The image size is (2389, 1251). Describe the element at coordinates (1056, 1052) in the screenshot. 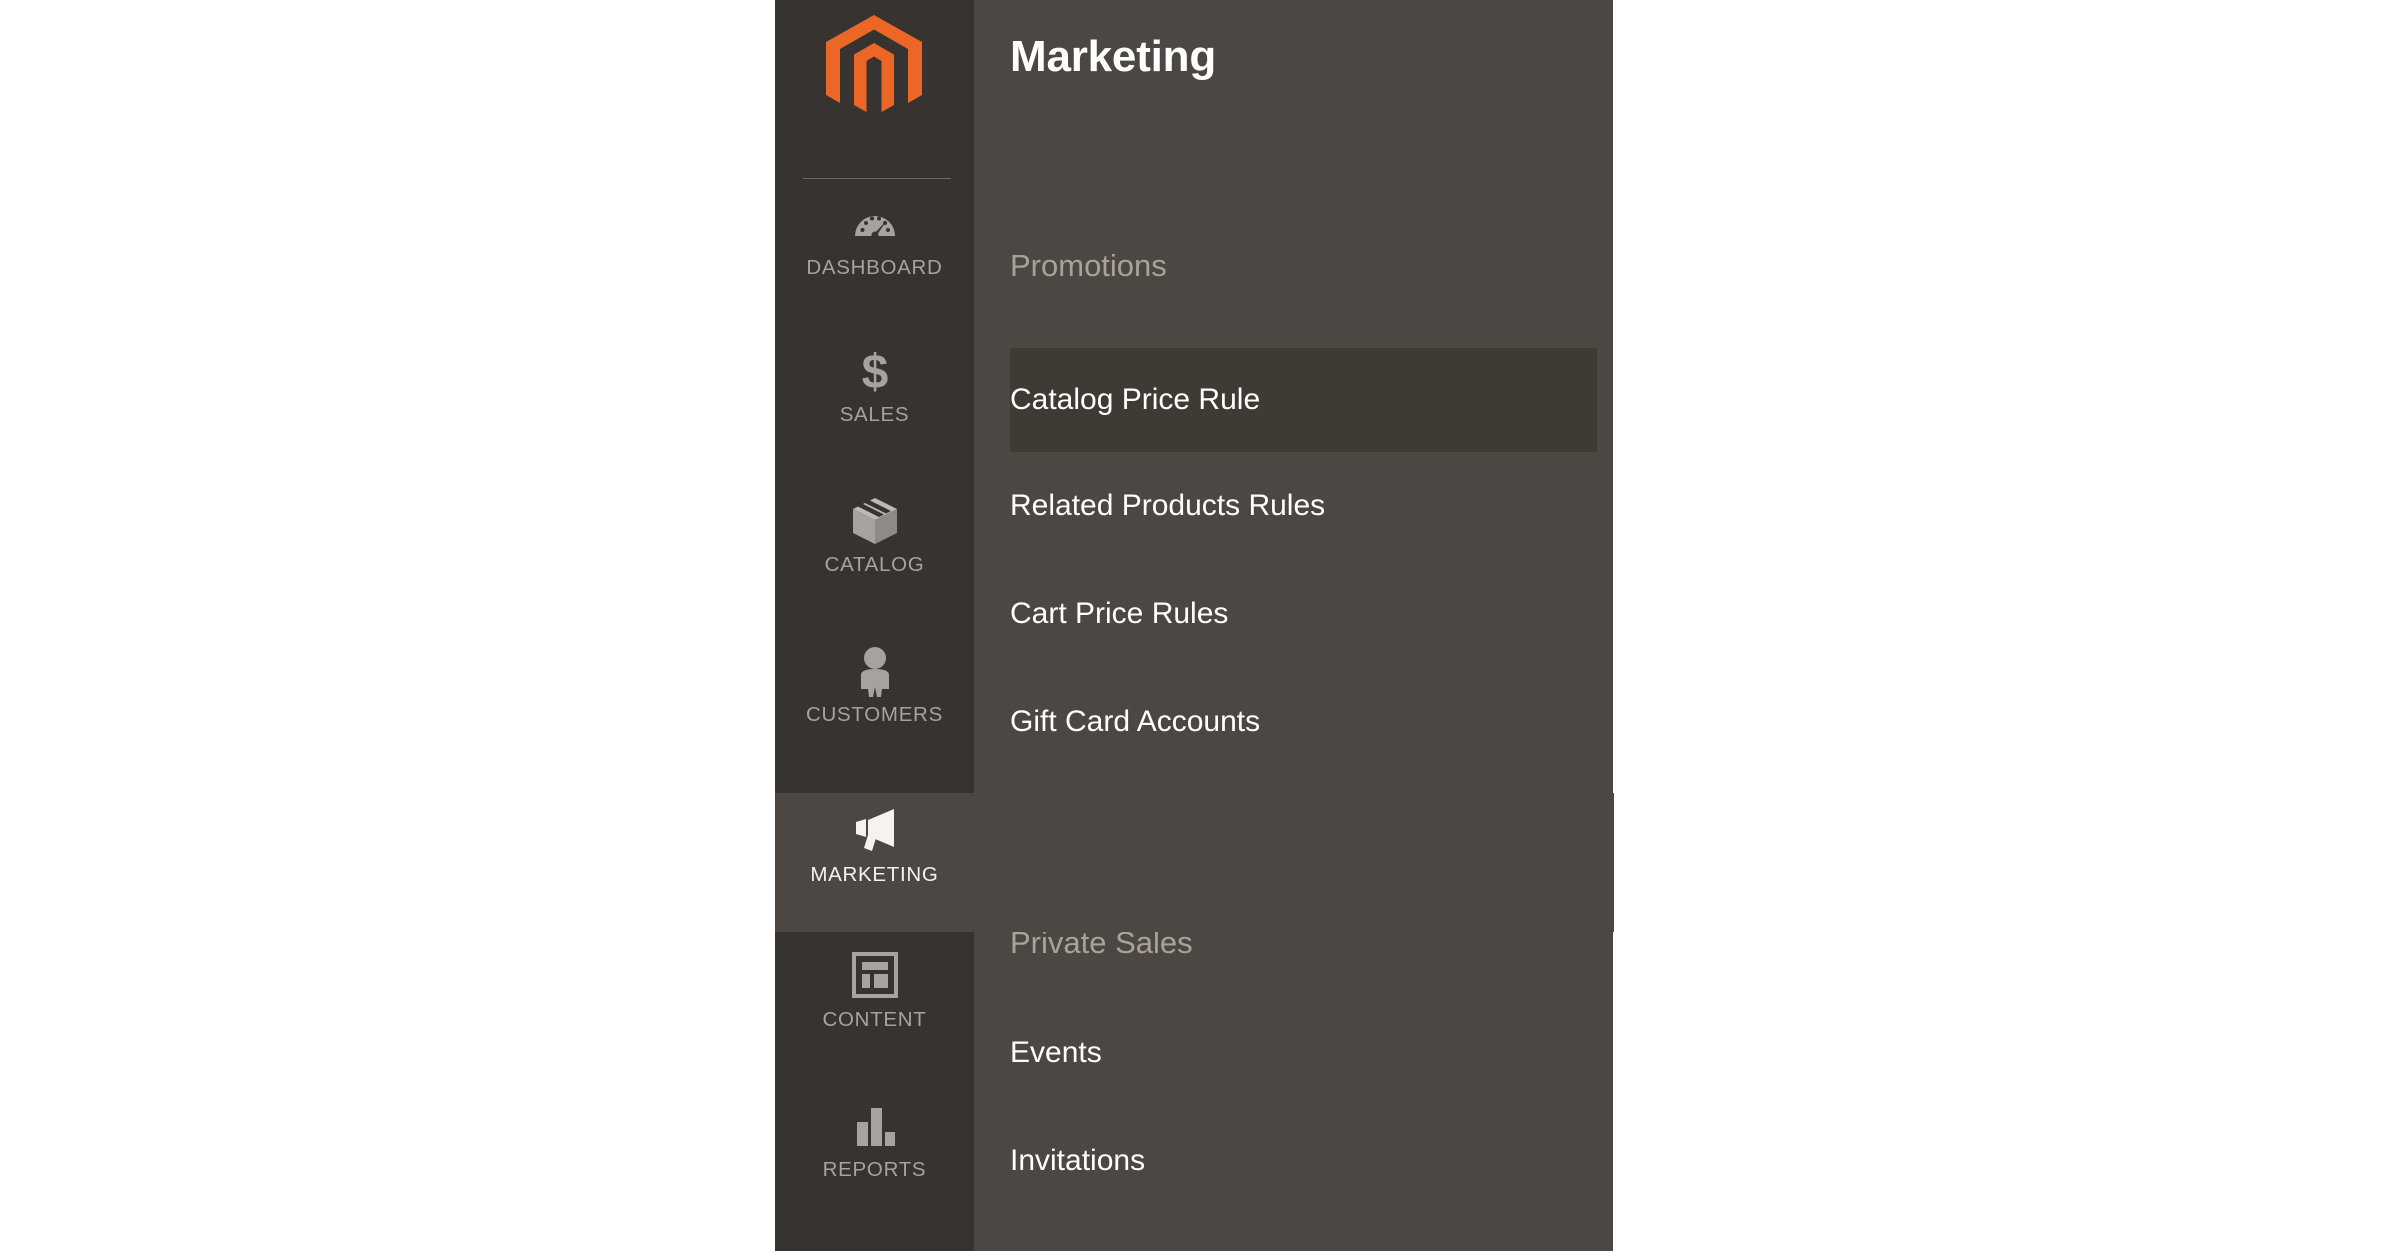

I see `flyout-item-label: Events` at that location.